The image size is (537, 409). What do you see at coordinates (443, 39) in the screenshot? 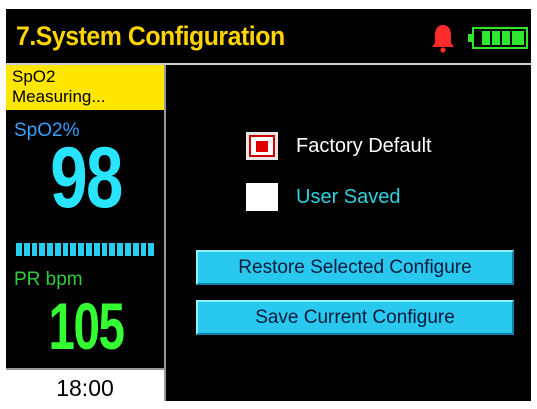
I see `bell-icon` at bounding box center [443, 39].